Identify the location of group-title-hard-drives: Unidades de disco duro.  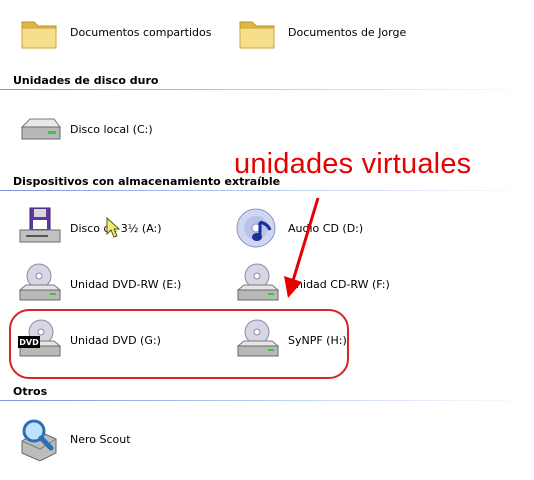
(86, 80).